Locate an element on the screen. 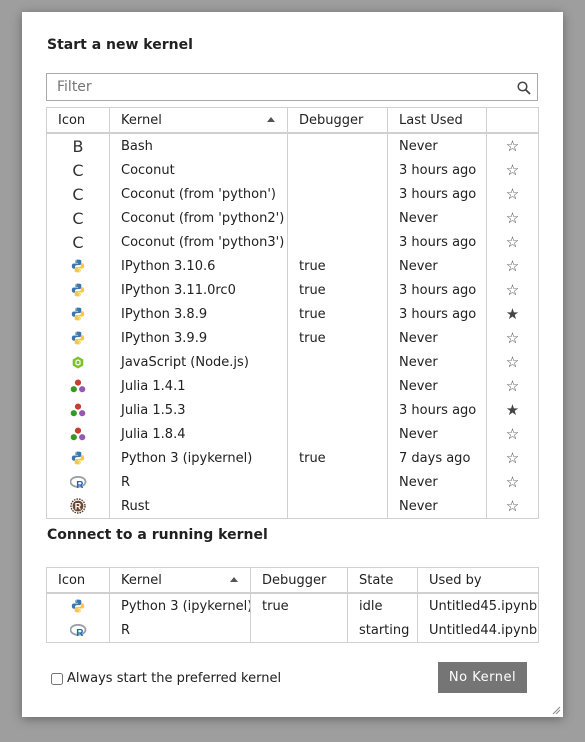 The height and width of the screenshot is (742, 585). kernel-row: B Bash Never ☆ is located at coordinates (292, 146).